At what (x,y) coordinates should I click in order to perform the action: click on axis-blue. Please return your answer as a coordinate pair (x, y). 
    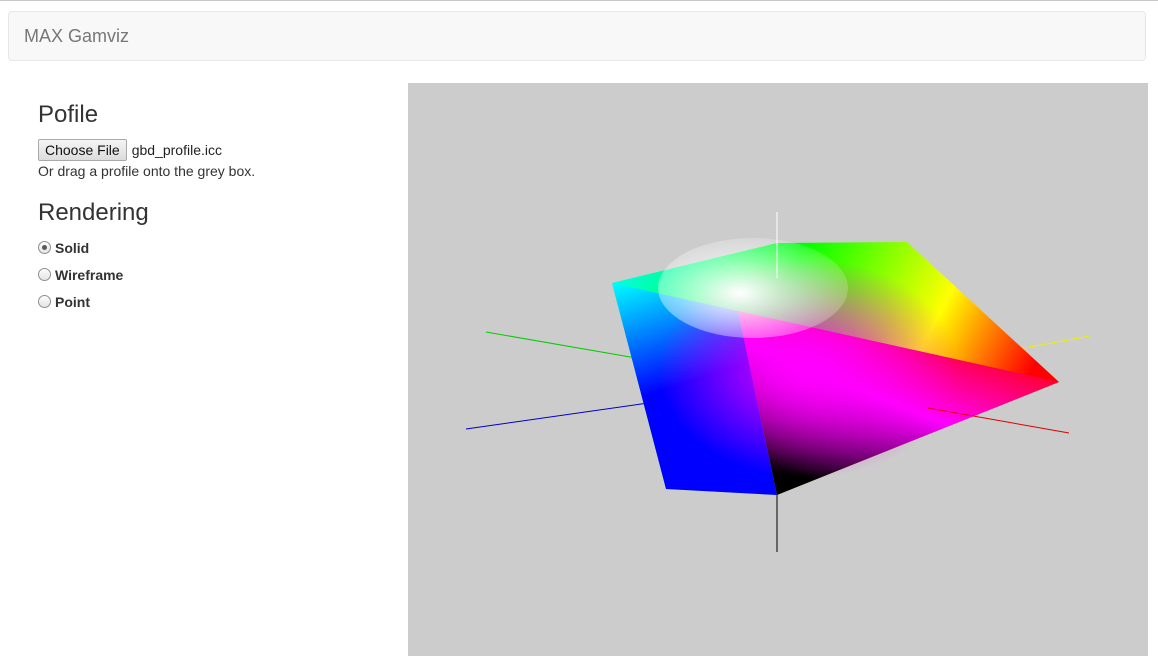
    Looking at the image, I should click on (557, 416).